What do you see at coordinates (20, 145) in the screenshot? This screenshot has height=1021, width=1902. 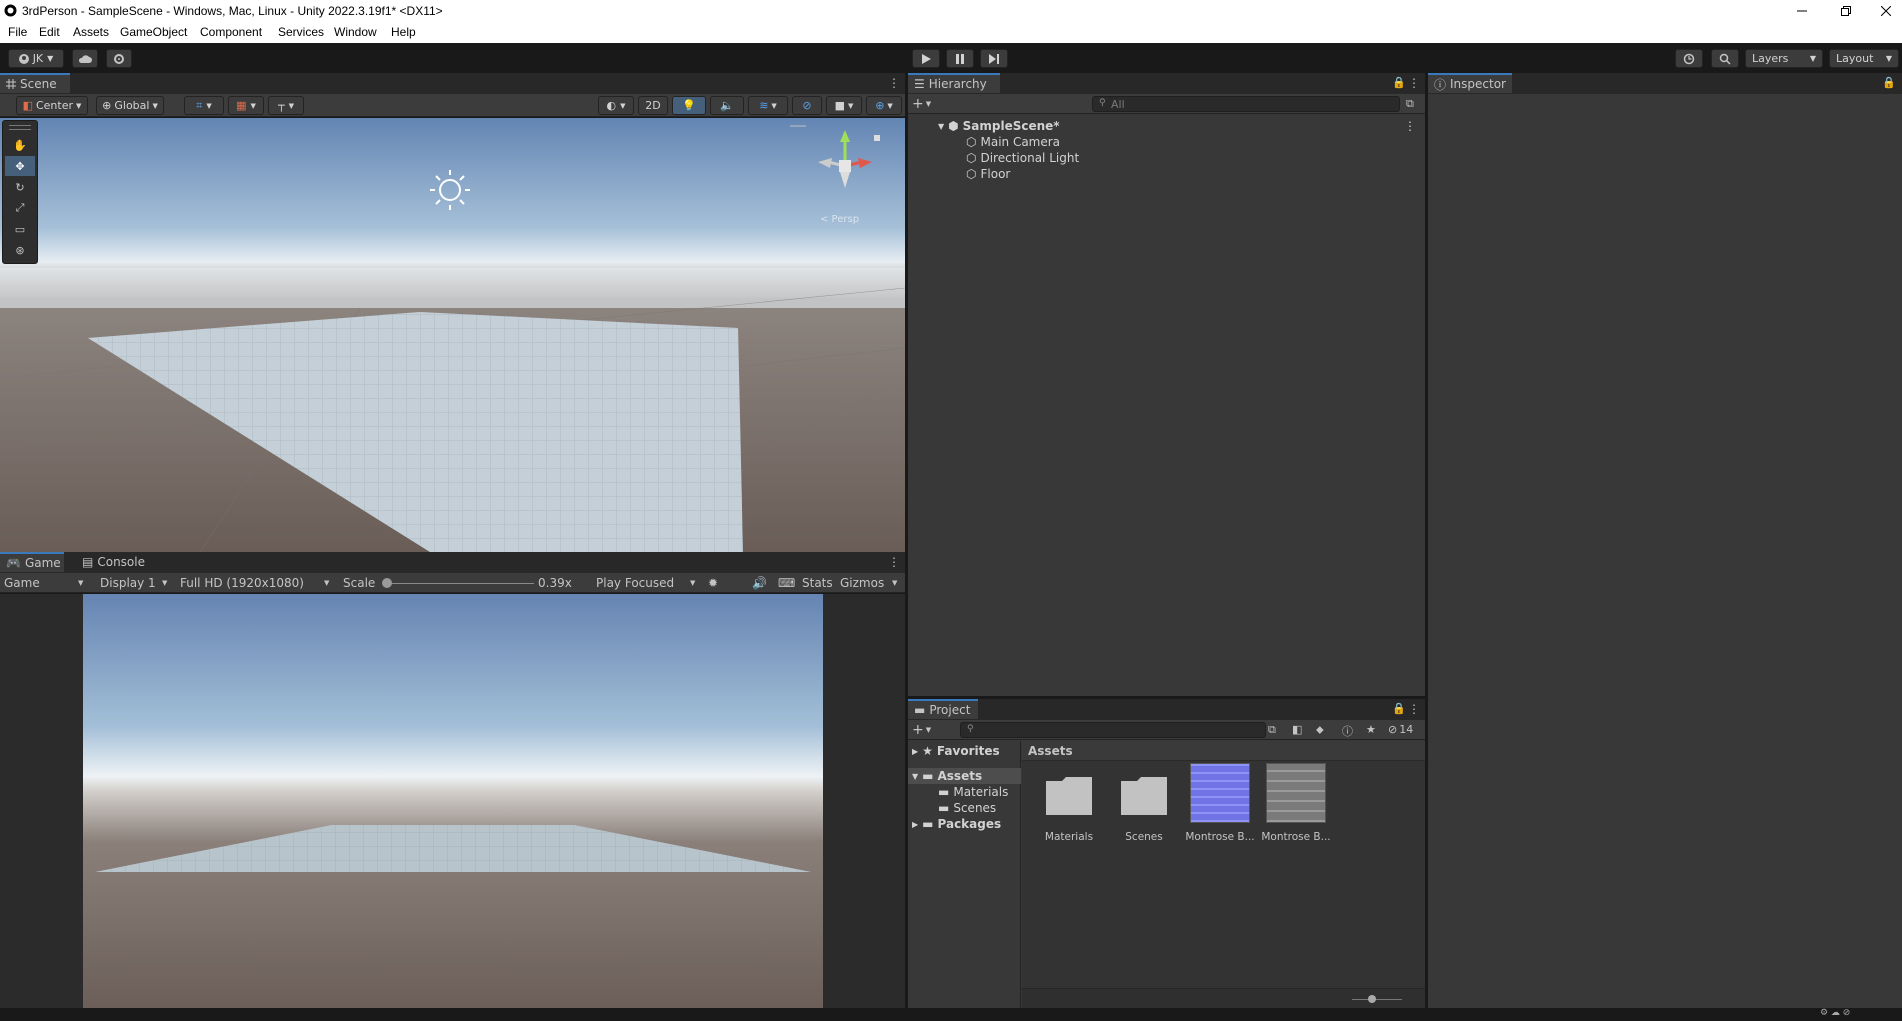 I see `hand-tool: ✋` at bounding box center [20, 145].